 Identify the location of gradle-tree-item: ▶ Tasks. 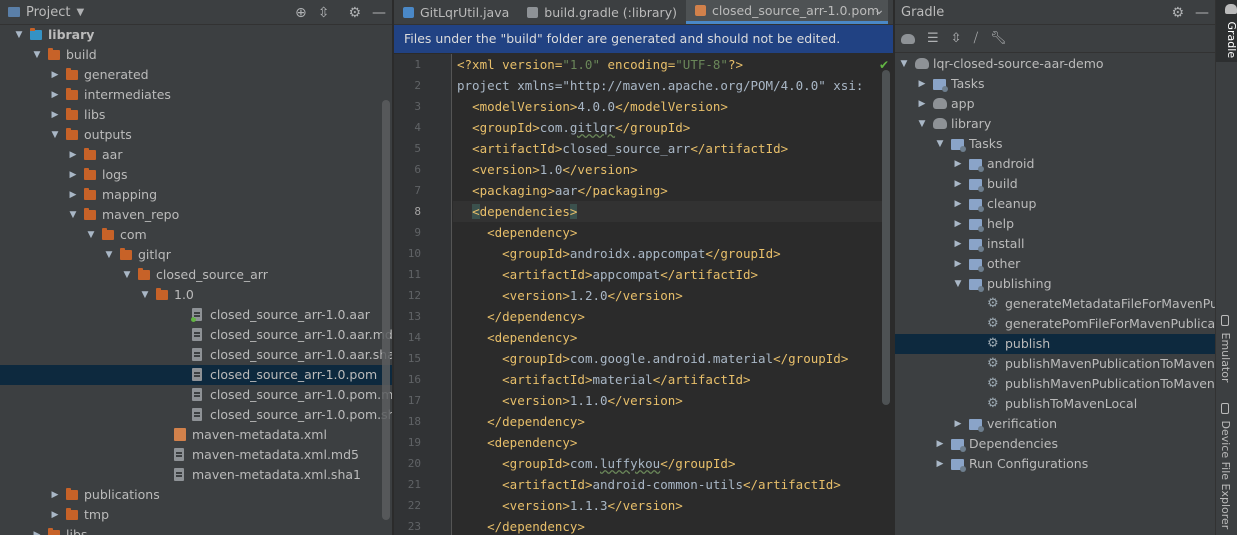
(1055, 84).